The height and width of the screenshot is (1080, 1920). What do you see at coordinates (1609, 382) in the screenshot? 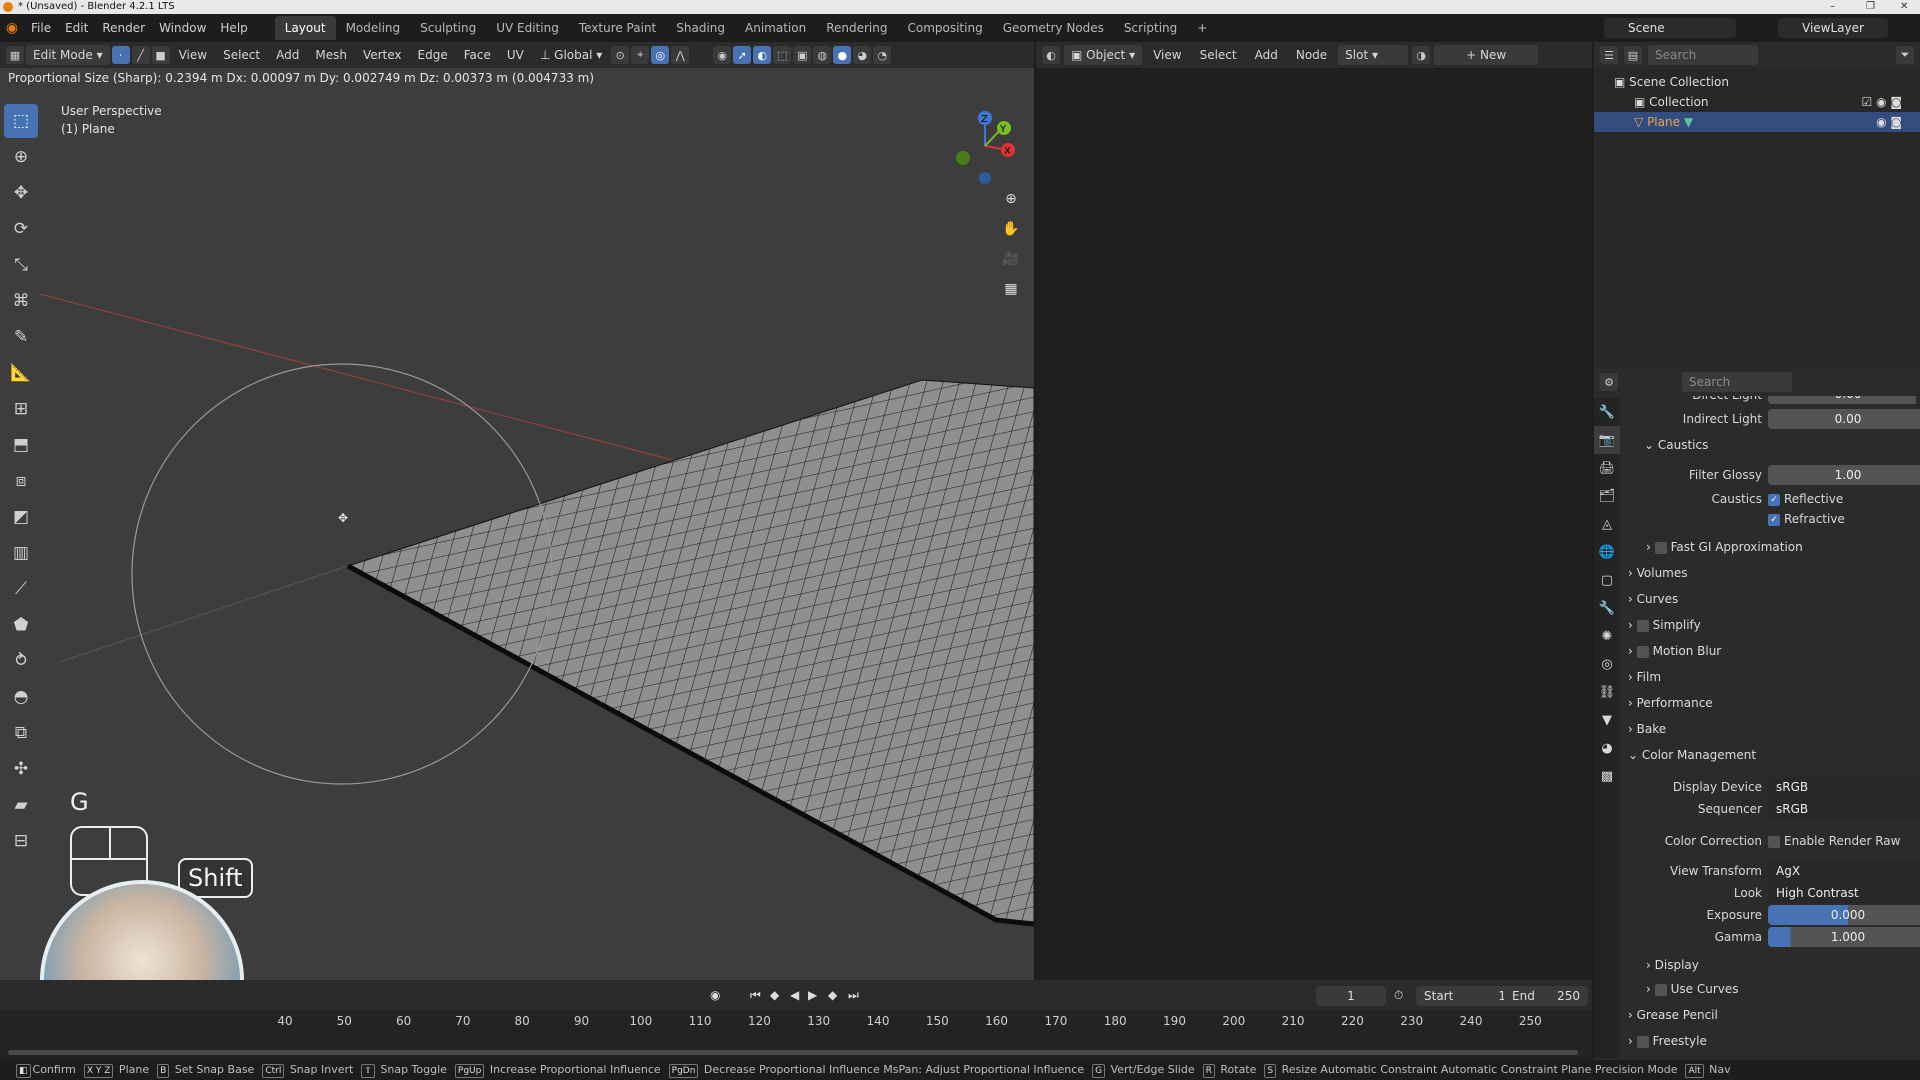
I see `properties-editor-type-icon: ⚙` at bounding box center [1609, 382].